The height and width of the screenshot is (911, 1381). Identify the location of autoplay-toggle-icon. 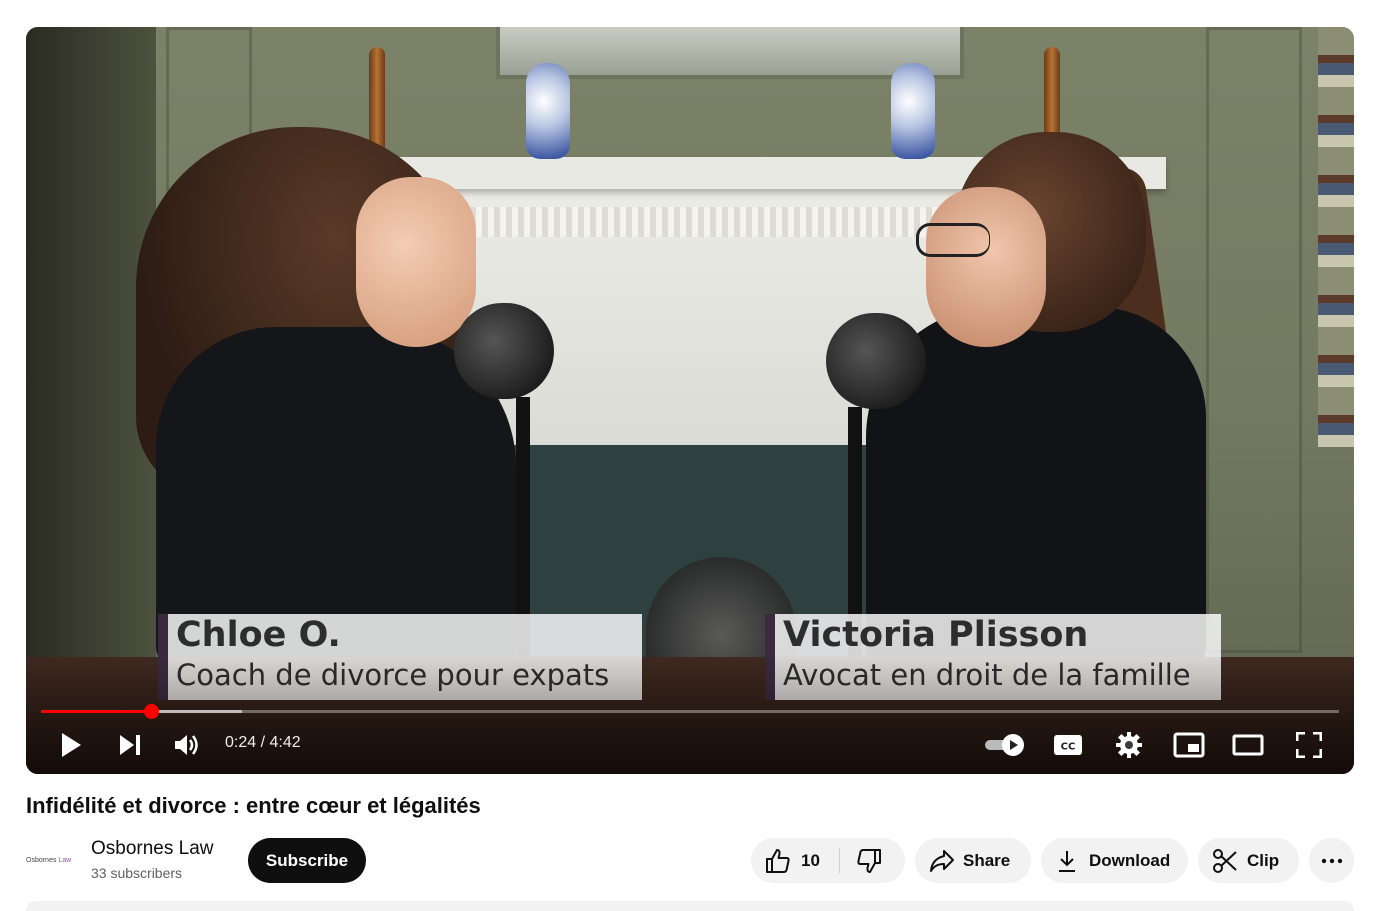
(1004, 745).